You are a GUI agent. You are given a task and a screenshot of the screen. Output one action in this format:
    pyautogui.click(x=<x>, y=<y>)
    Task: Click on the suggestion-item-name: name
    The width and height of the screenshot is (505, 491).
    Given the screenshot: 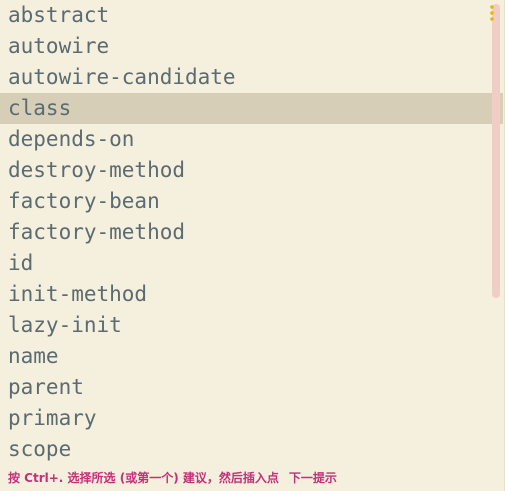 What is the action you would take?
    pyautogui.click(x=251, y=356)
    